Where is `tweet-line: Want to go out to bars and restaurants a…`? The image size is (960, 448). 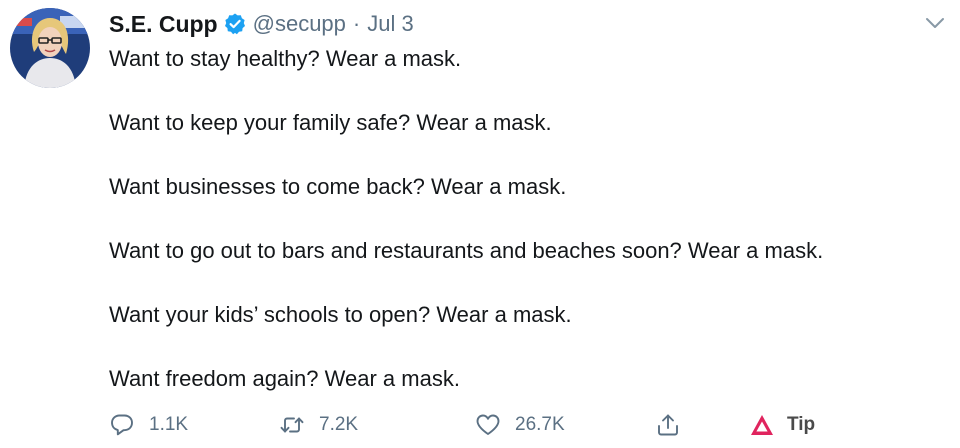
tweet-line: Want to go out to bars and restaurants a… is located at coordinates (466, 250).